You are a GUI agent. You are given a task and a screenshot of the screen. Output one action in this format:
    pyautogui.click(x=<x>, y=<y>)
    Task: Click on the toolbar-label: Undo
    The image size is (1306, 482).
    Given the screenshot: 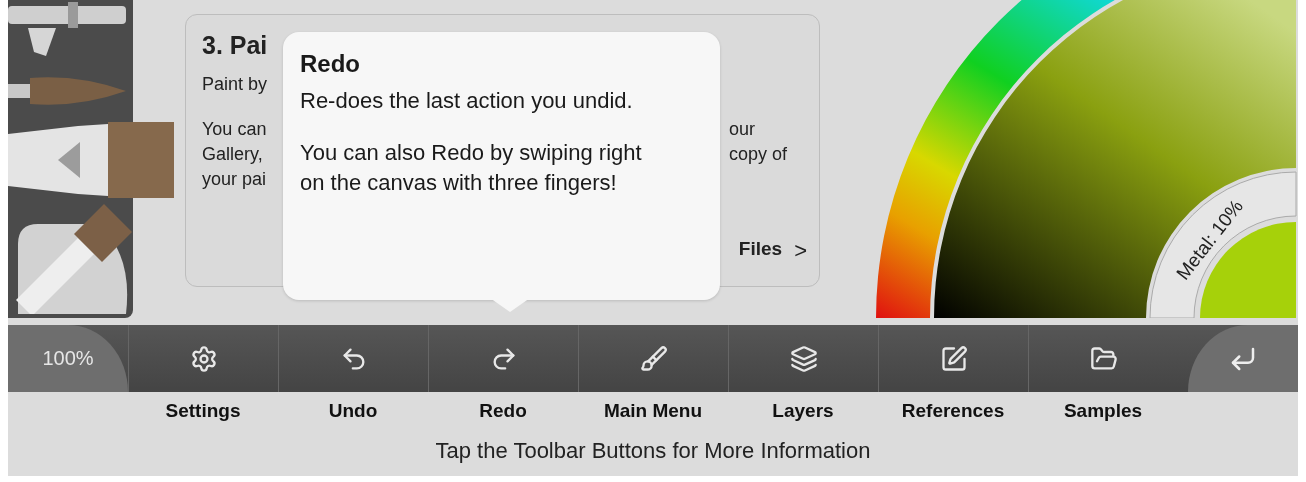 What is the action you would take?
    pyautogui.click(x=353, y=411)
    